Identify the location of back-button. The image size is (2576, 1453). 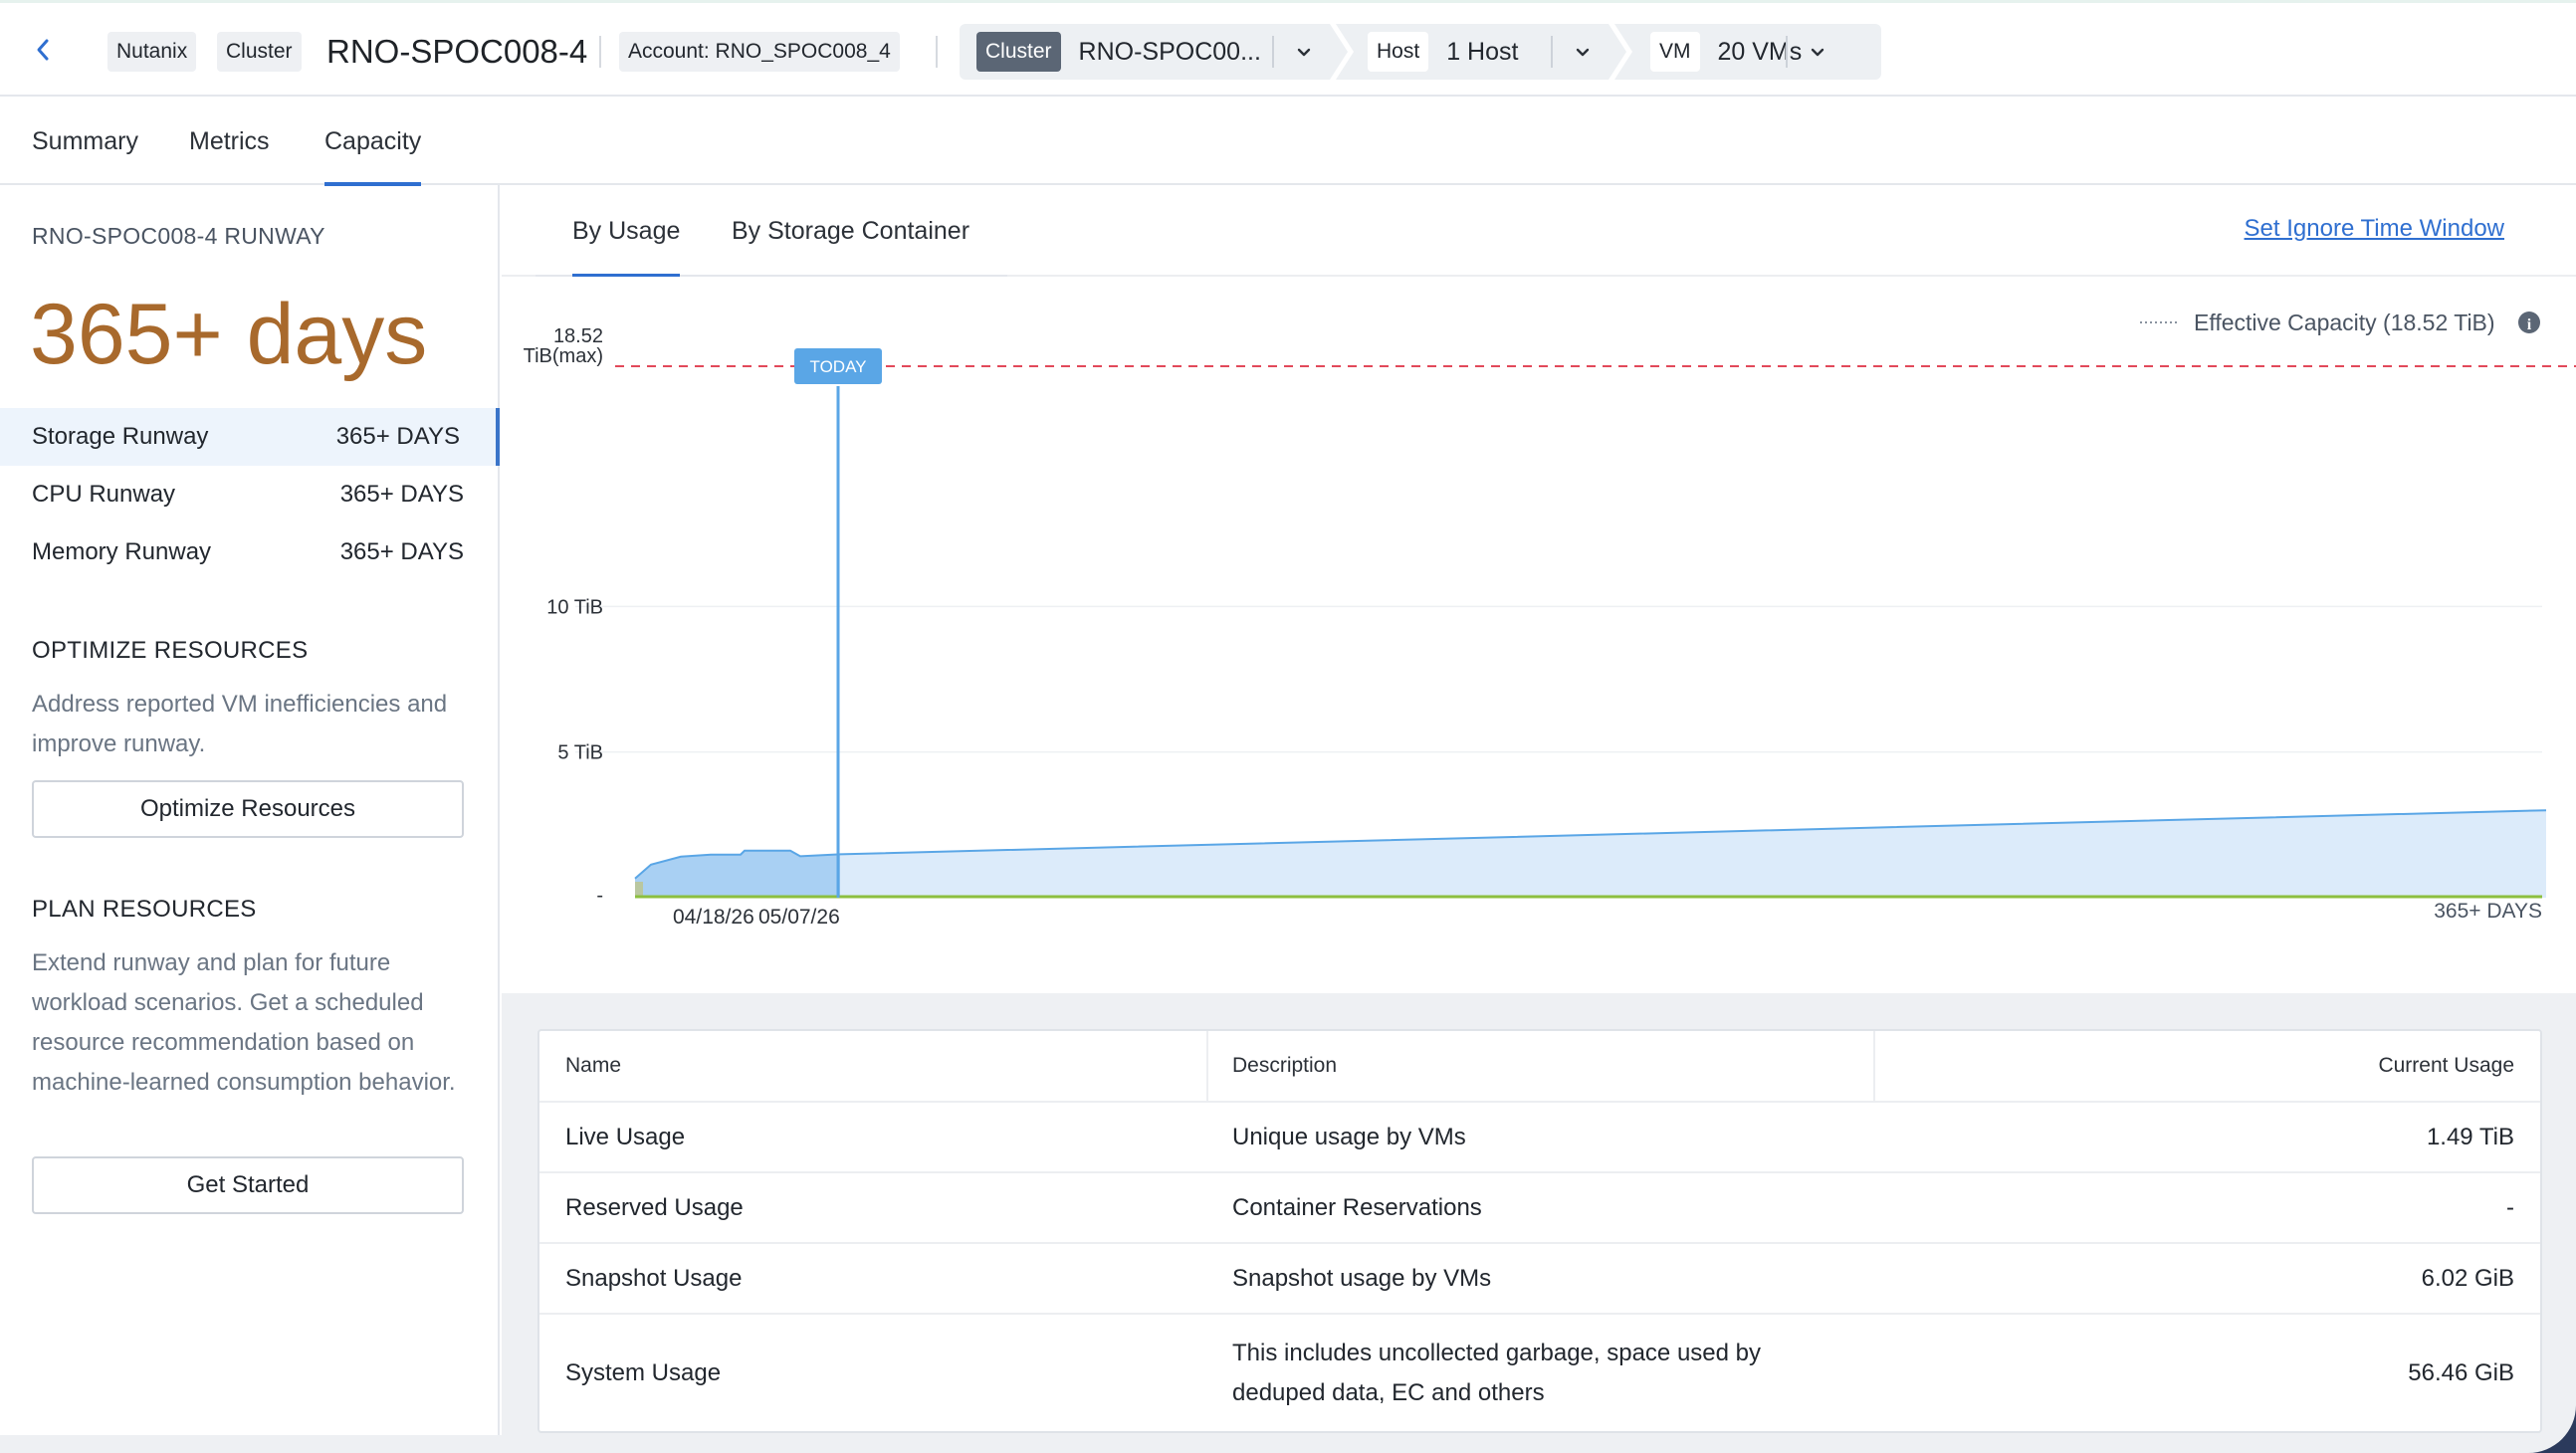
(43, 50).